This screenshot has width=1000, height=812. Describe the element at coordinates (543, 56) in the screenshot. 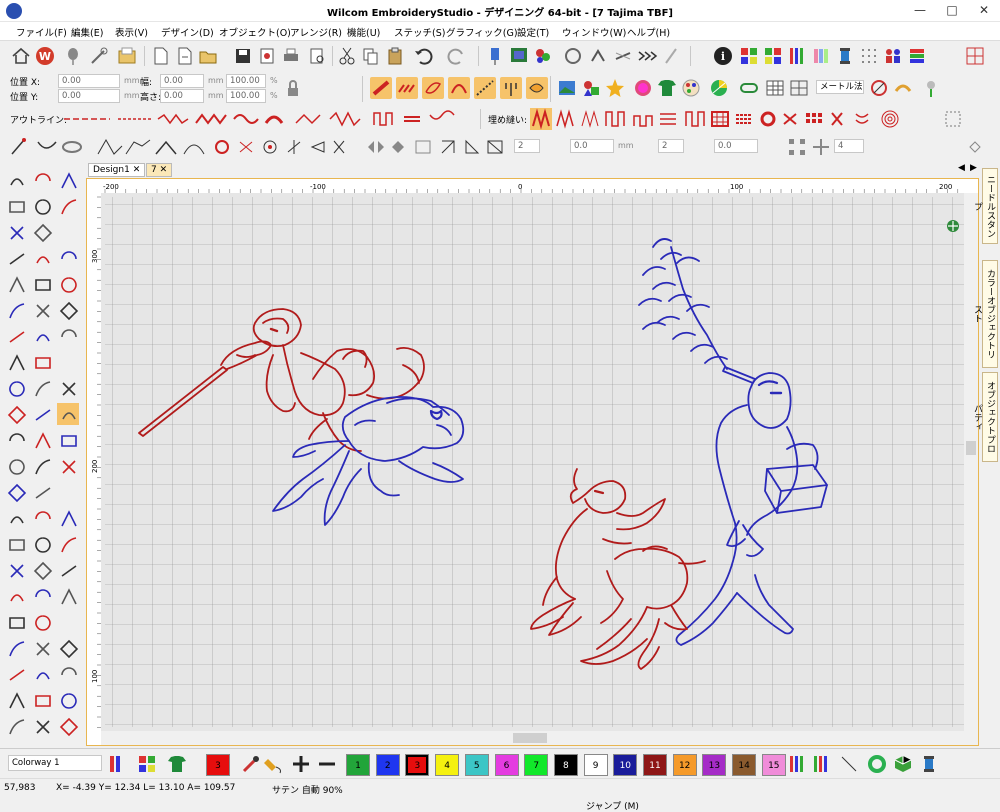

I see `color-film-icon` at that location.